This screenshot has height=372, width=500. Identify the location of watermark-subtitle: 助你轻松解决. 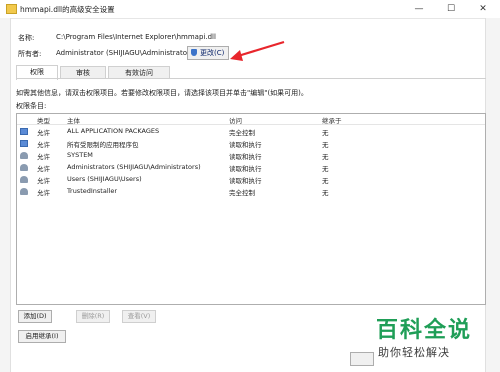
(414, 352).